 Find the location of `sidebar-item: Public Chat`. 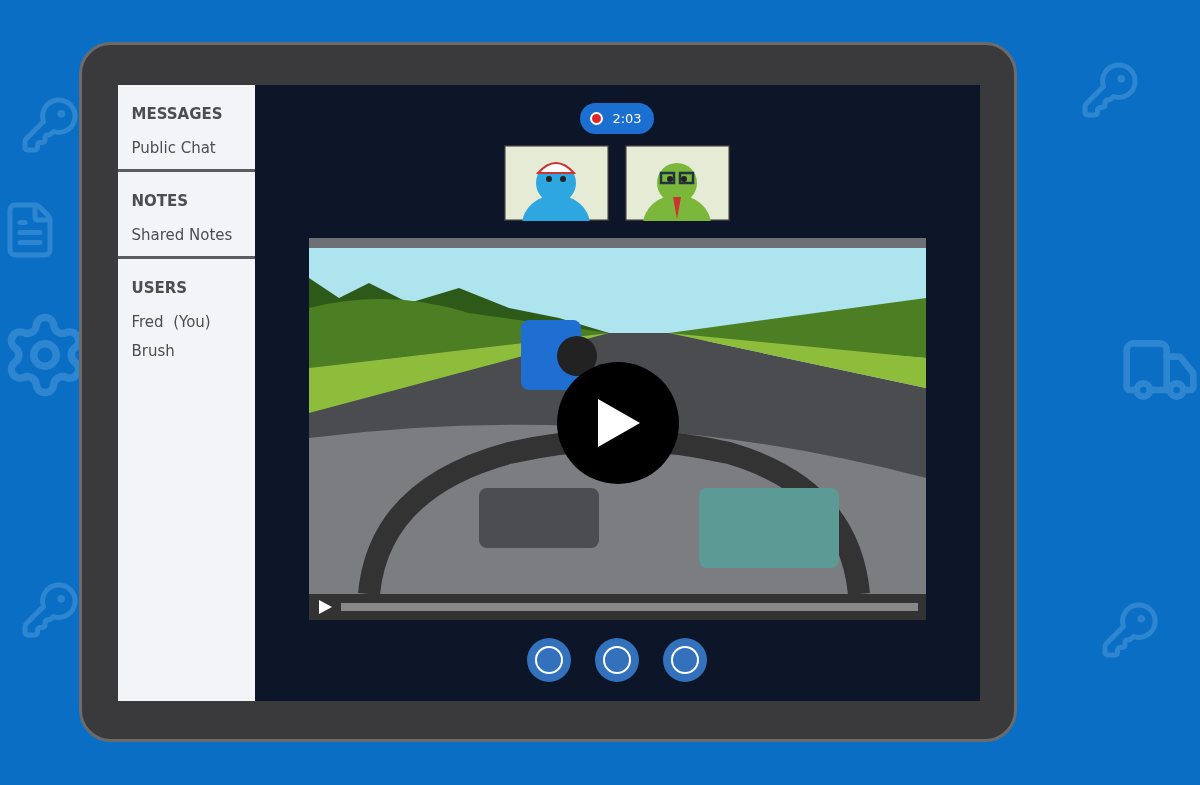

sidebar-item: Public Chat is located at coordinates (187, 148).